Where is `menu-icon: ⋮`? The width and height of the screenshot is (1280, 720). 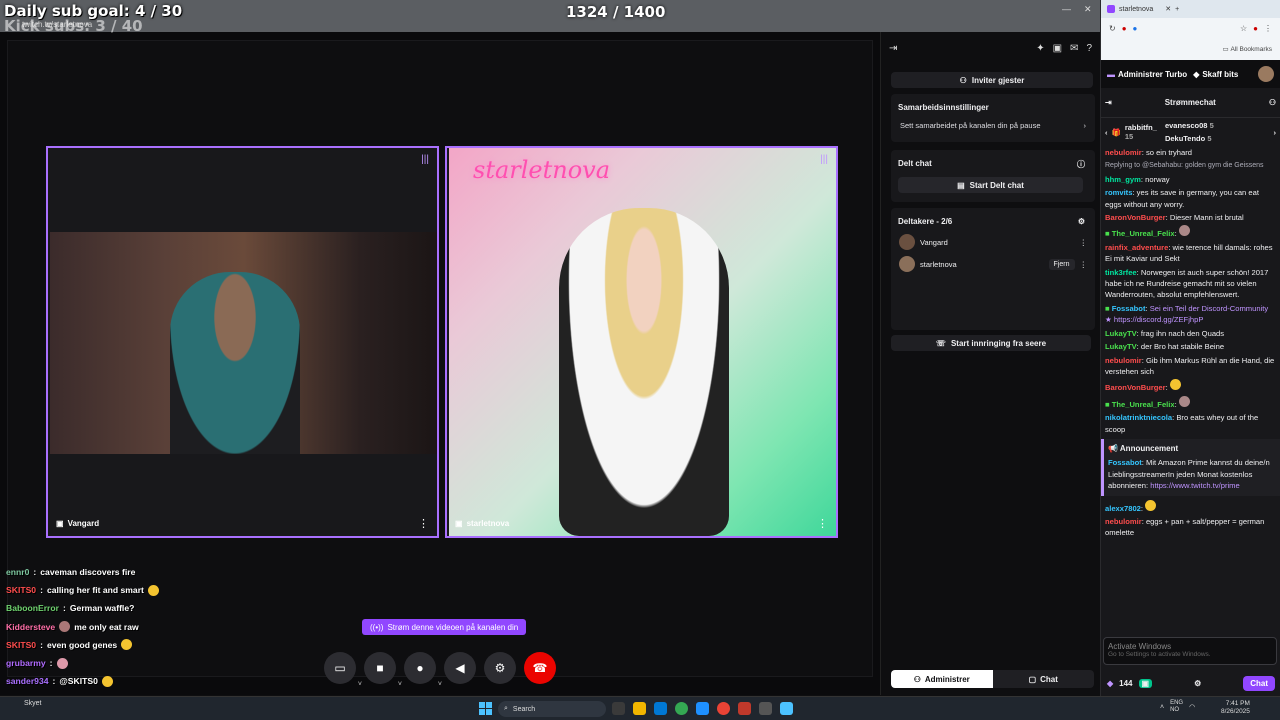
menu-icon: ⋮ is located at coordinates (1268, 28).